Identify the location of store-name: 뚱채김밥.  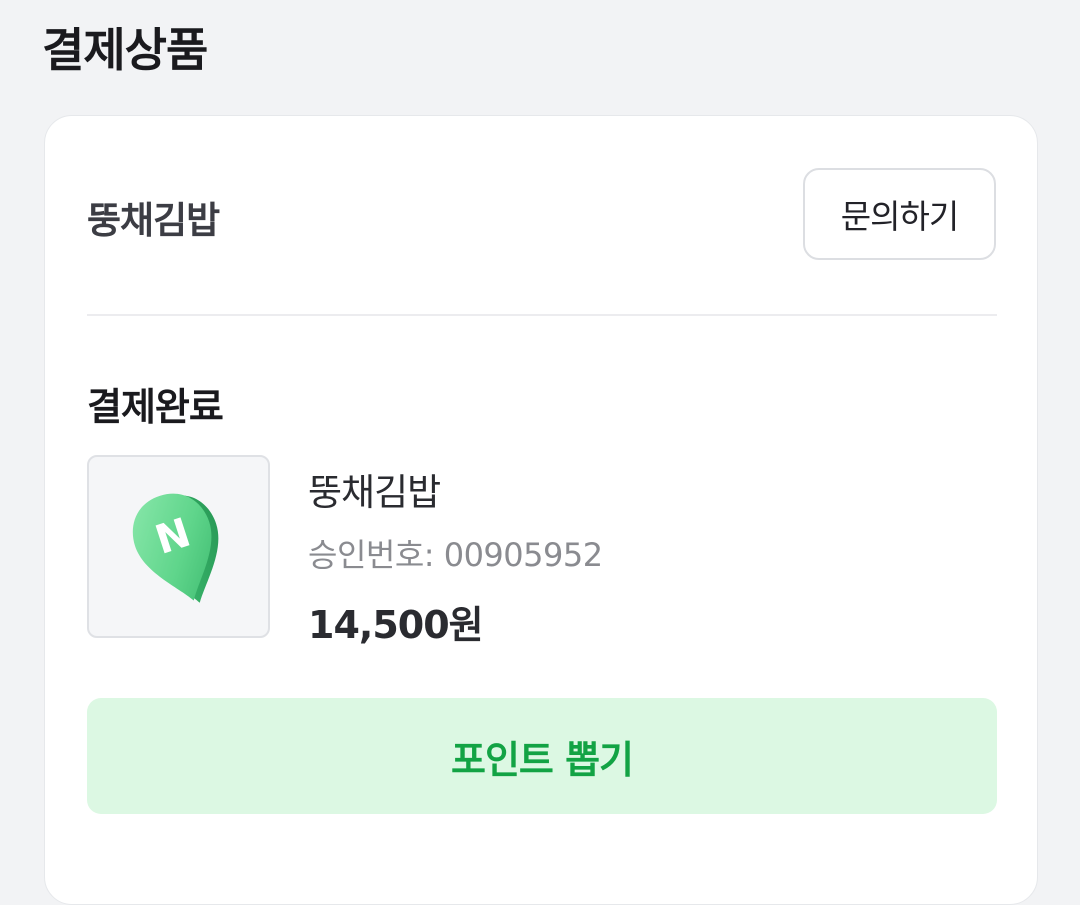
(153, 217).